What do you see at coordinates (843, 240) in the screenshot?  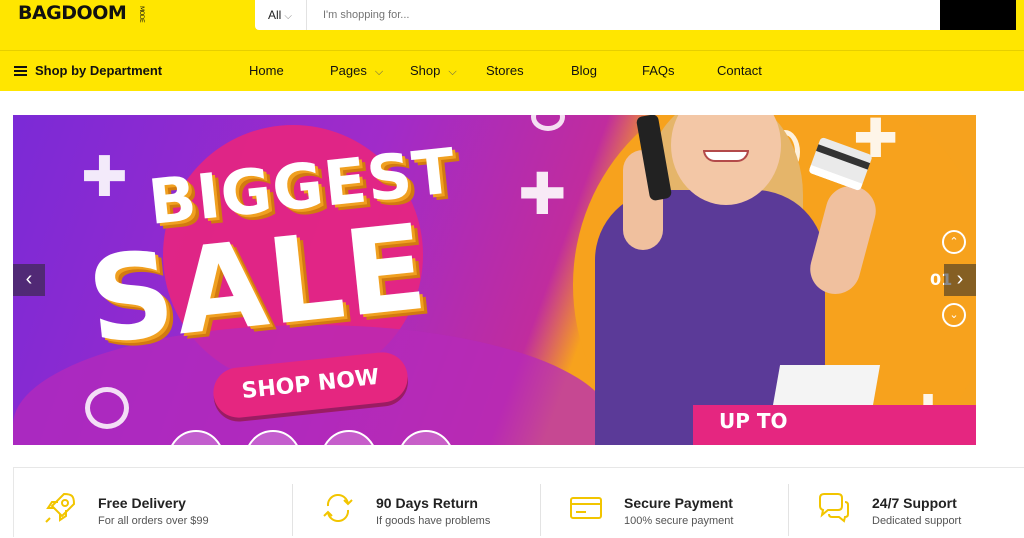 I see `model-hand` at bounding box center [843, 240].